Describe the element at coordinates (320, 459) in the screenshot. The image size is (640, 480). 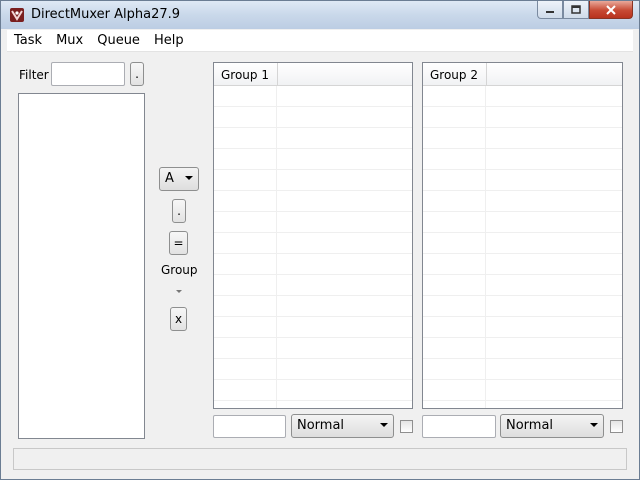
I see `status-bar` at that location.